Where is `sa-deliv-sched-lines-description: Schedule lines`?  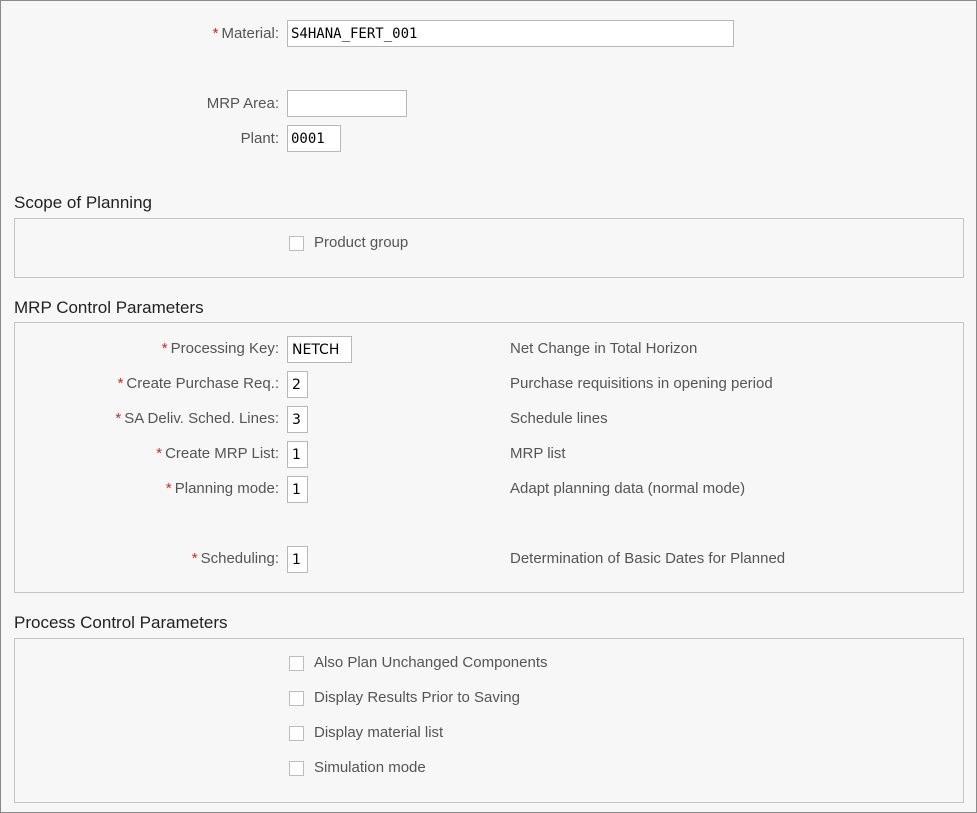 sa-deliv-sched-lines-description: Schedule lines is located at coordinates (559, 418).